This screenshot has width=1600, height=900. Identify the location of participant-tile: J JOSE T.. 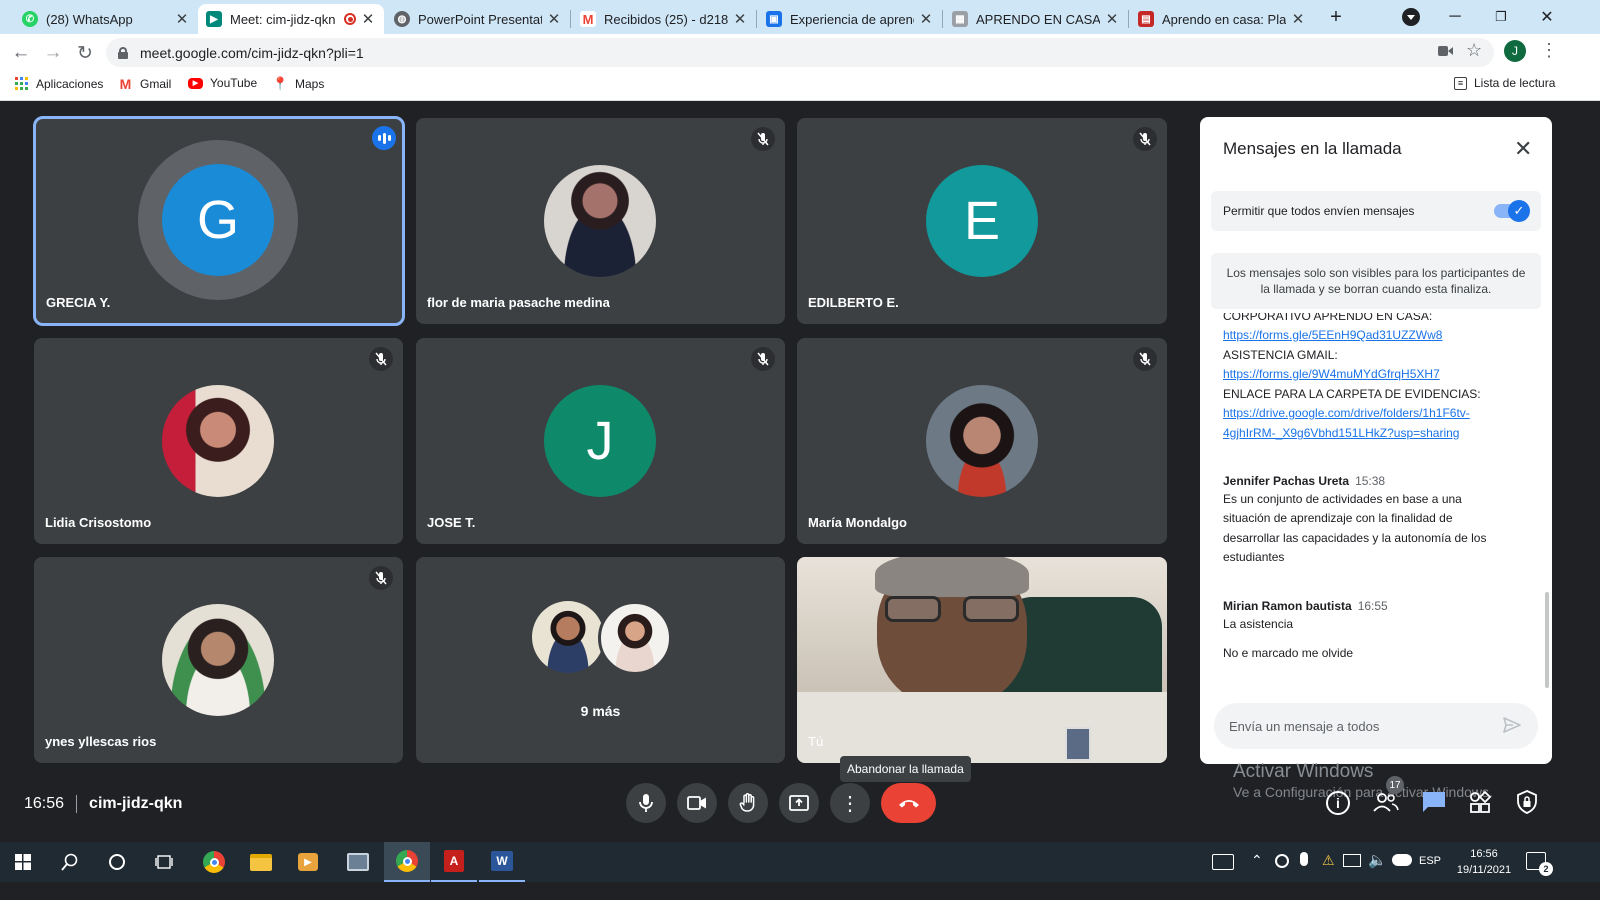
(600, 441).